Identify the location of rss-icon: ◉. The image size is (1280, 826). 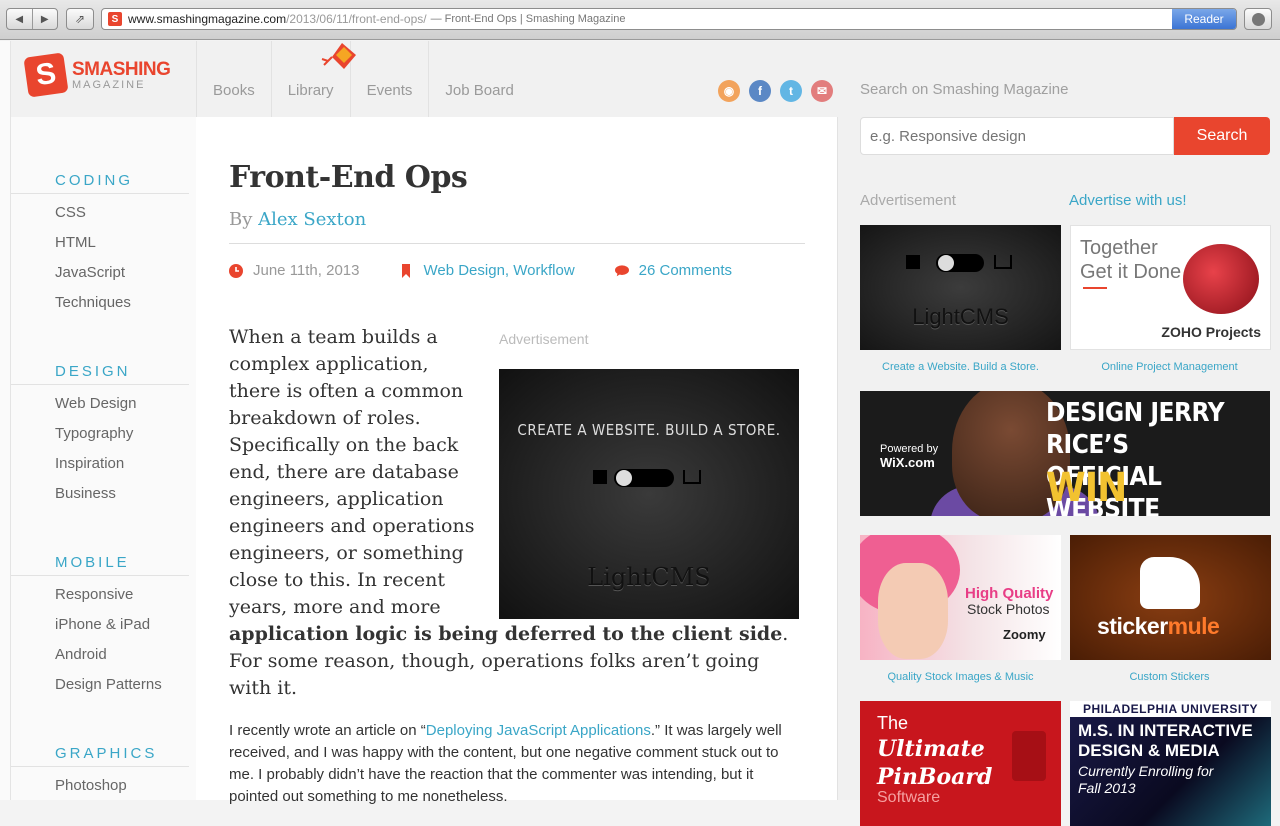
(729, 91).